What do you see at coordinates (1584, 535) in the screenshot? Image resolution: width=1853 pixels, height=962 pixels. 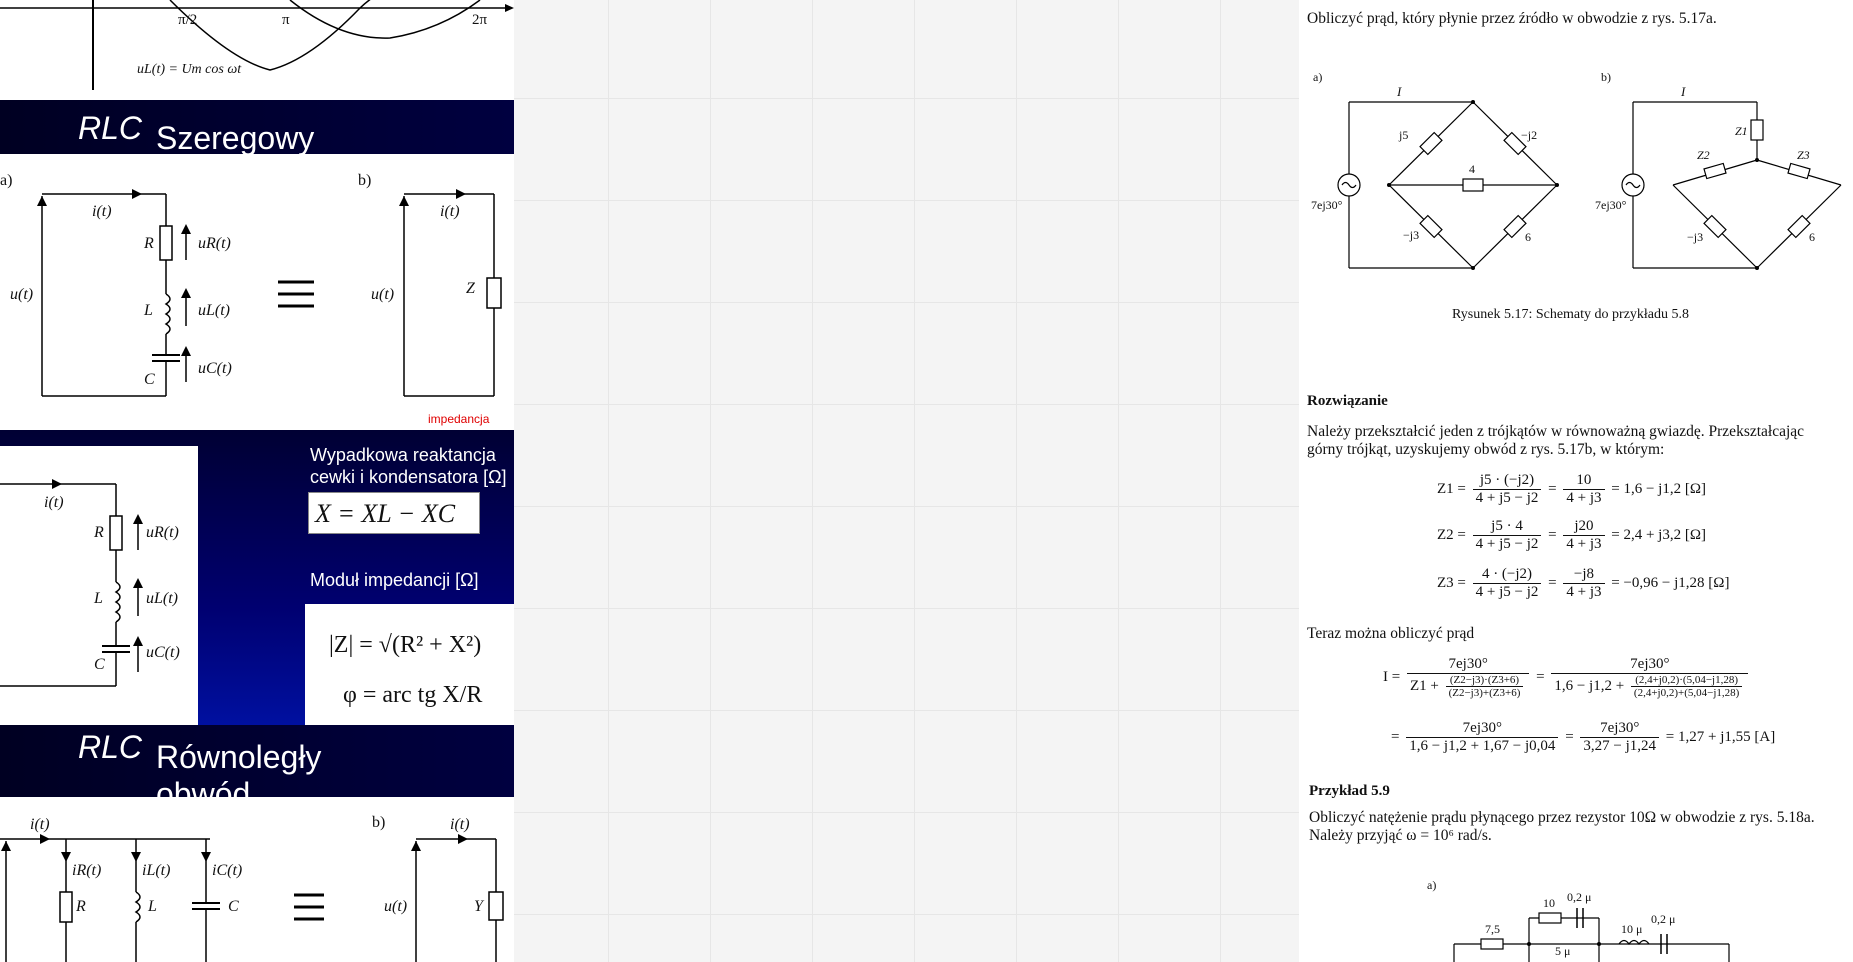 I see `eq-z2-frac2: j20 4 + j3` at bounding box center [1584, 535].